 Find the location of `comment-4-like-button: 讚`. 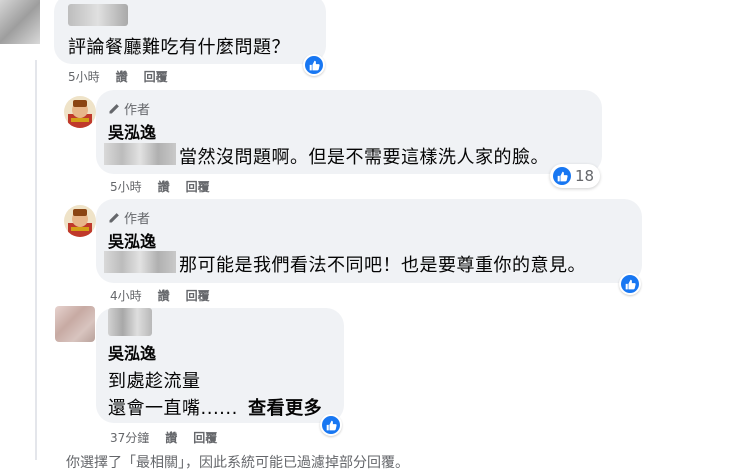

comment-4-like-button: 讚 is located at coordinates (171, 437).